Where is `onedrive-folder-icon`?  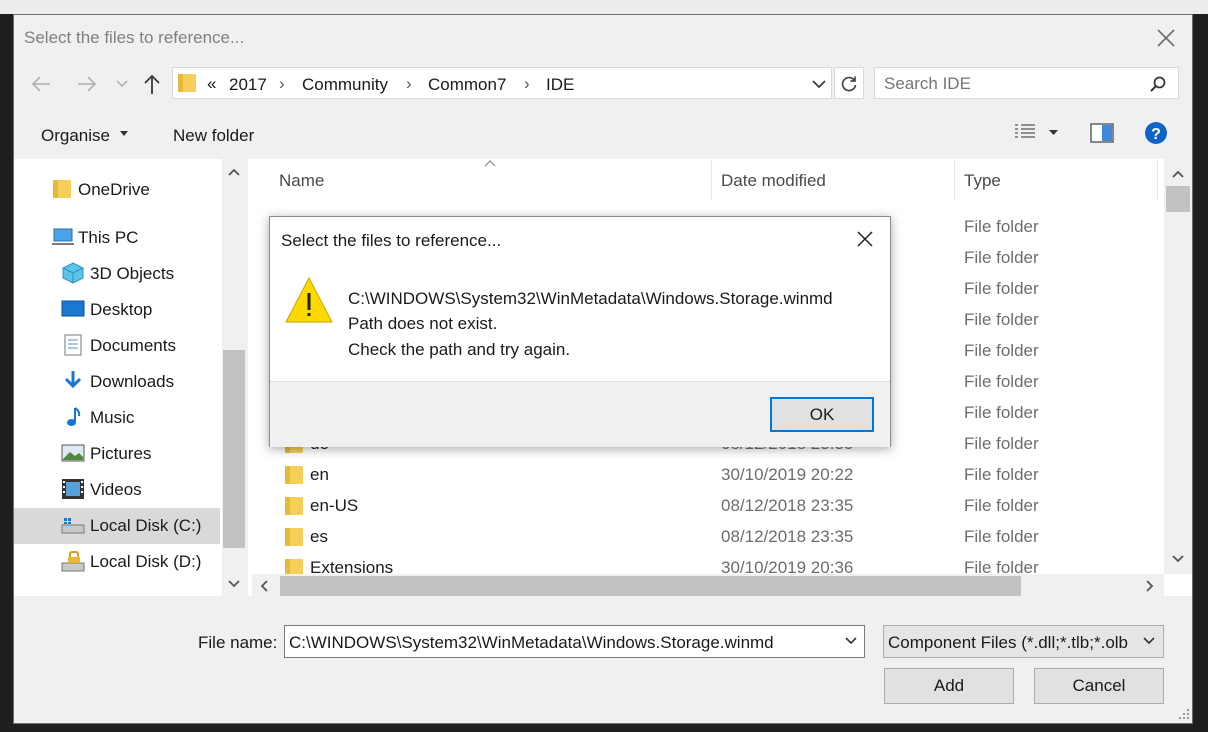
onedrive-folder-icon is located at coordinates (62, 189).